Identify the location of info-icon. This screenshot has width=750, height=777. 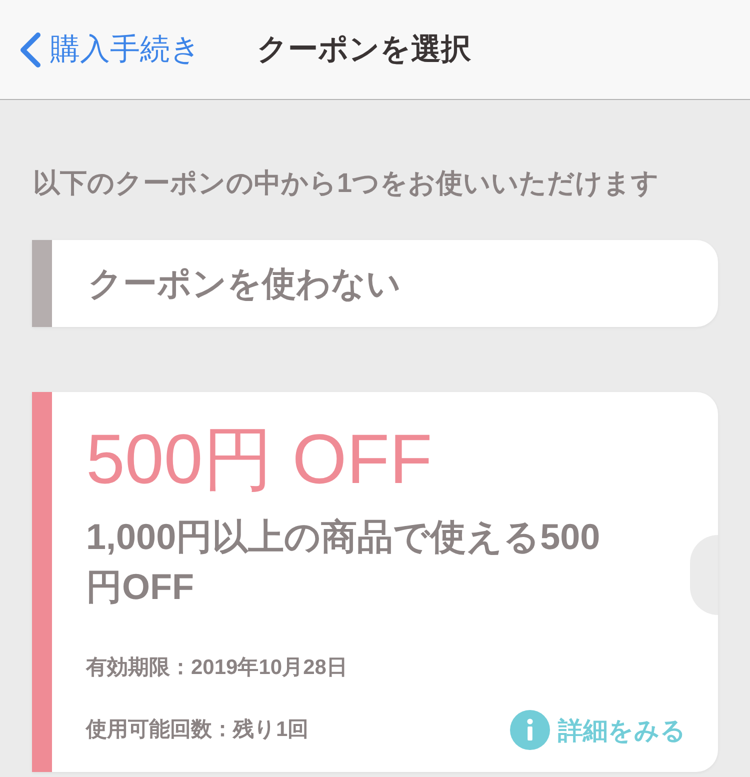
(530, 730).